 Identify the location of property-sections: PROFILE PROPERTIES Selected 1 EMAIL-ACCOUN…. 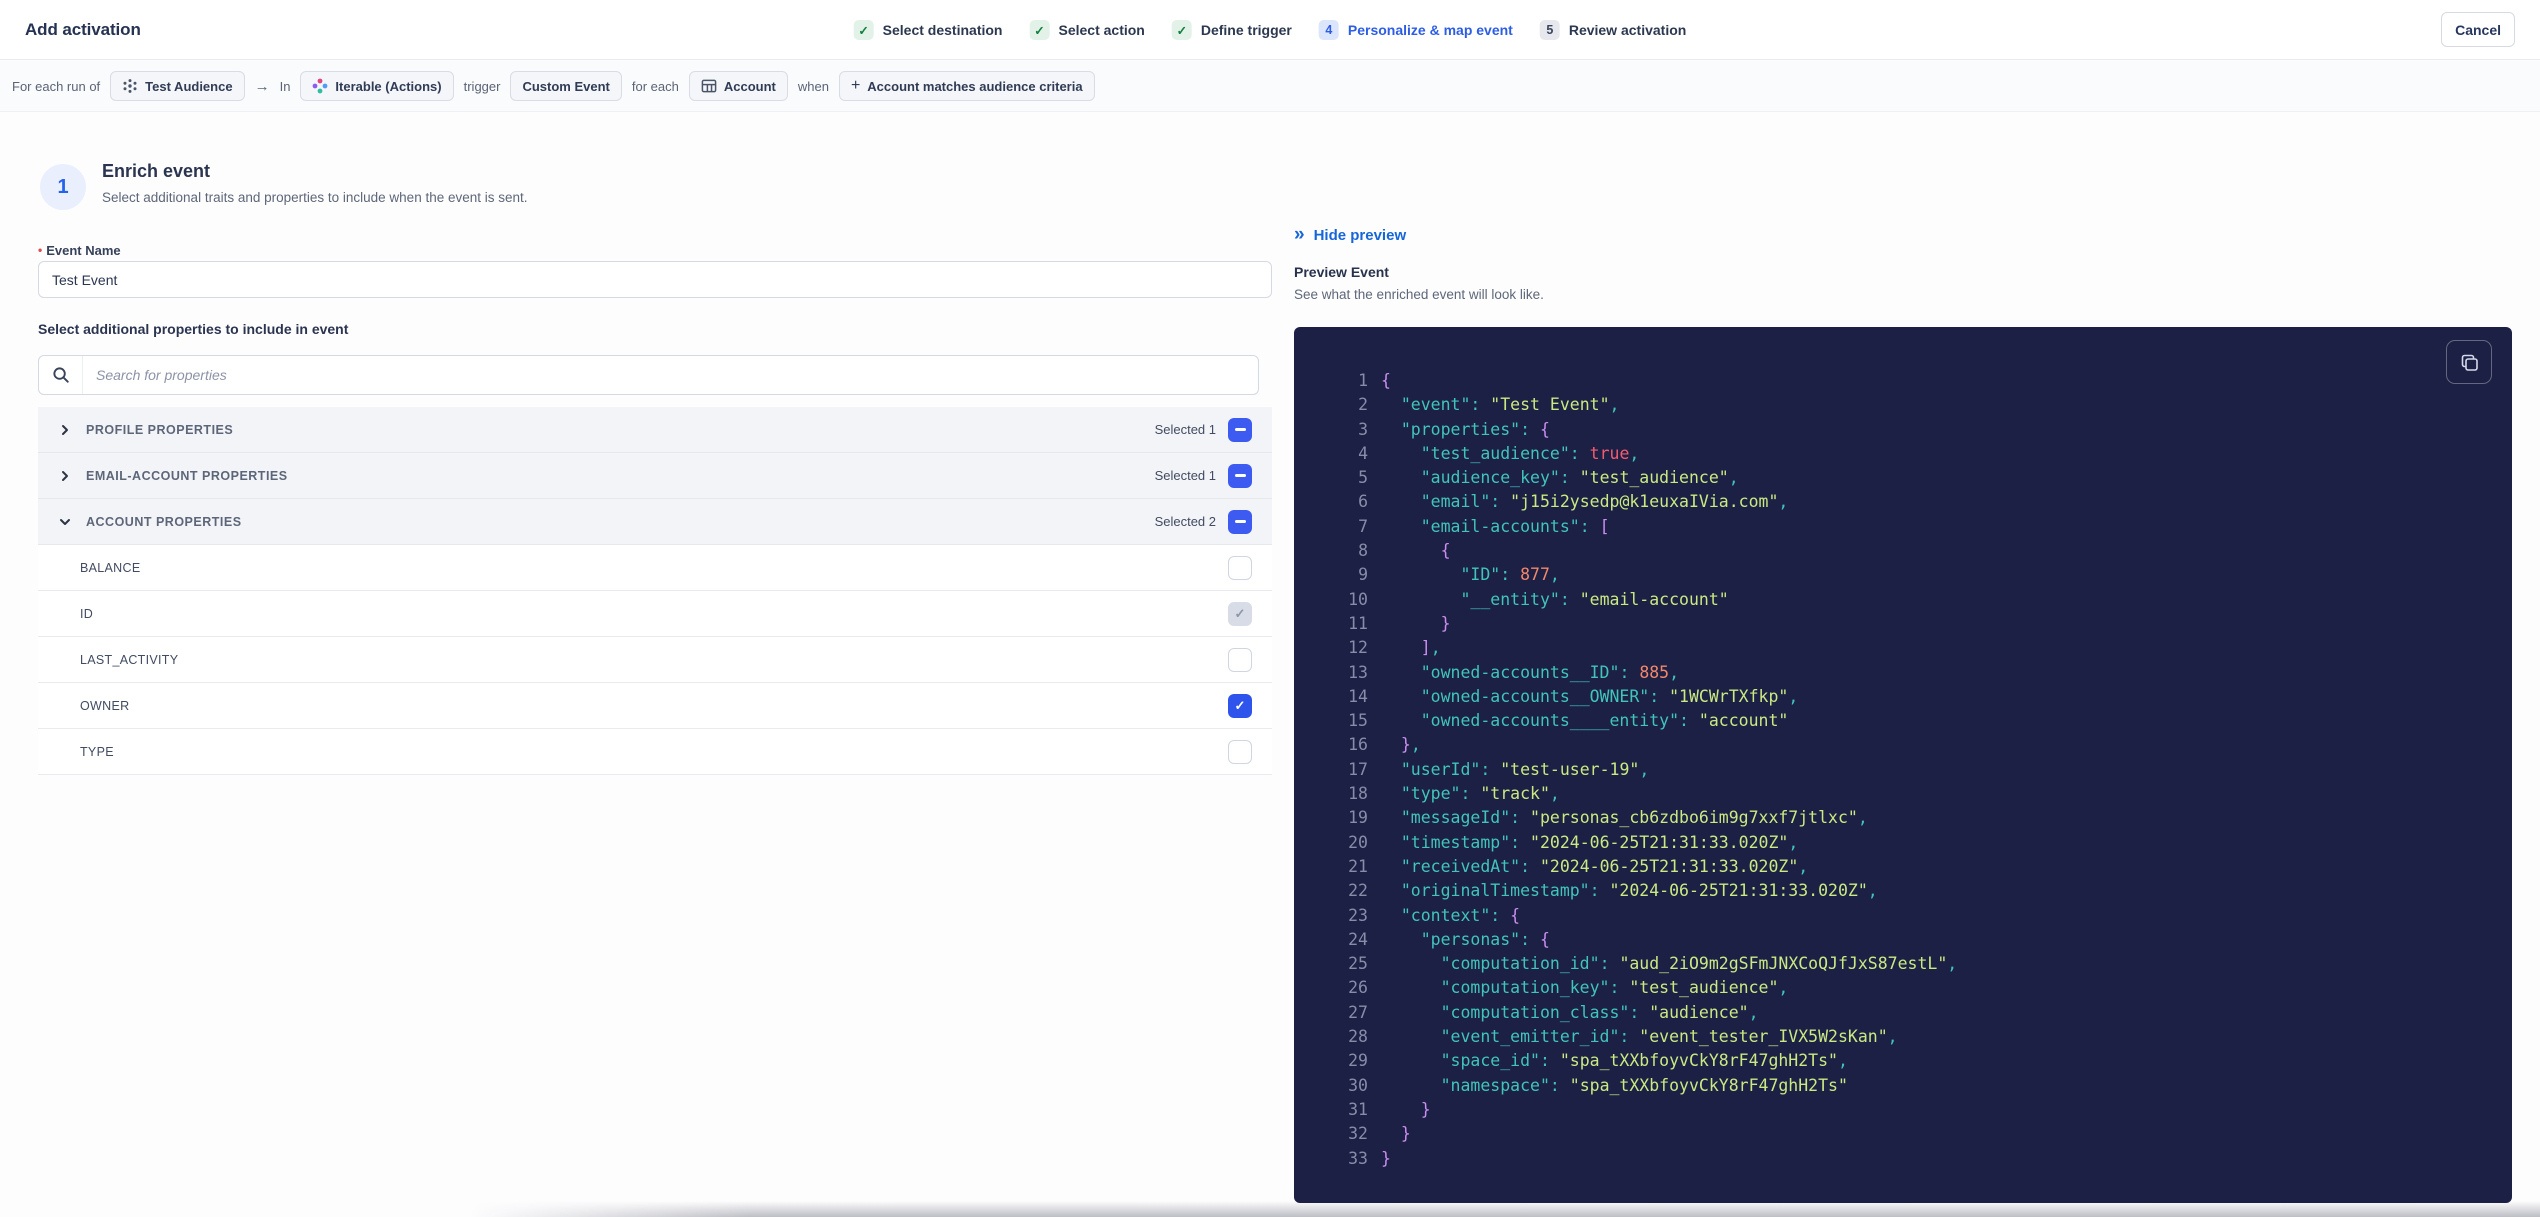
(655, 591).